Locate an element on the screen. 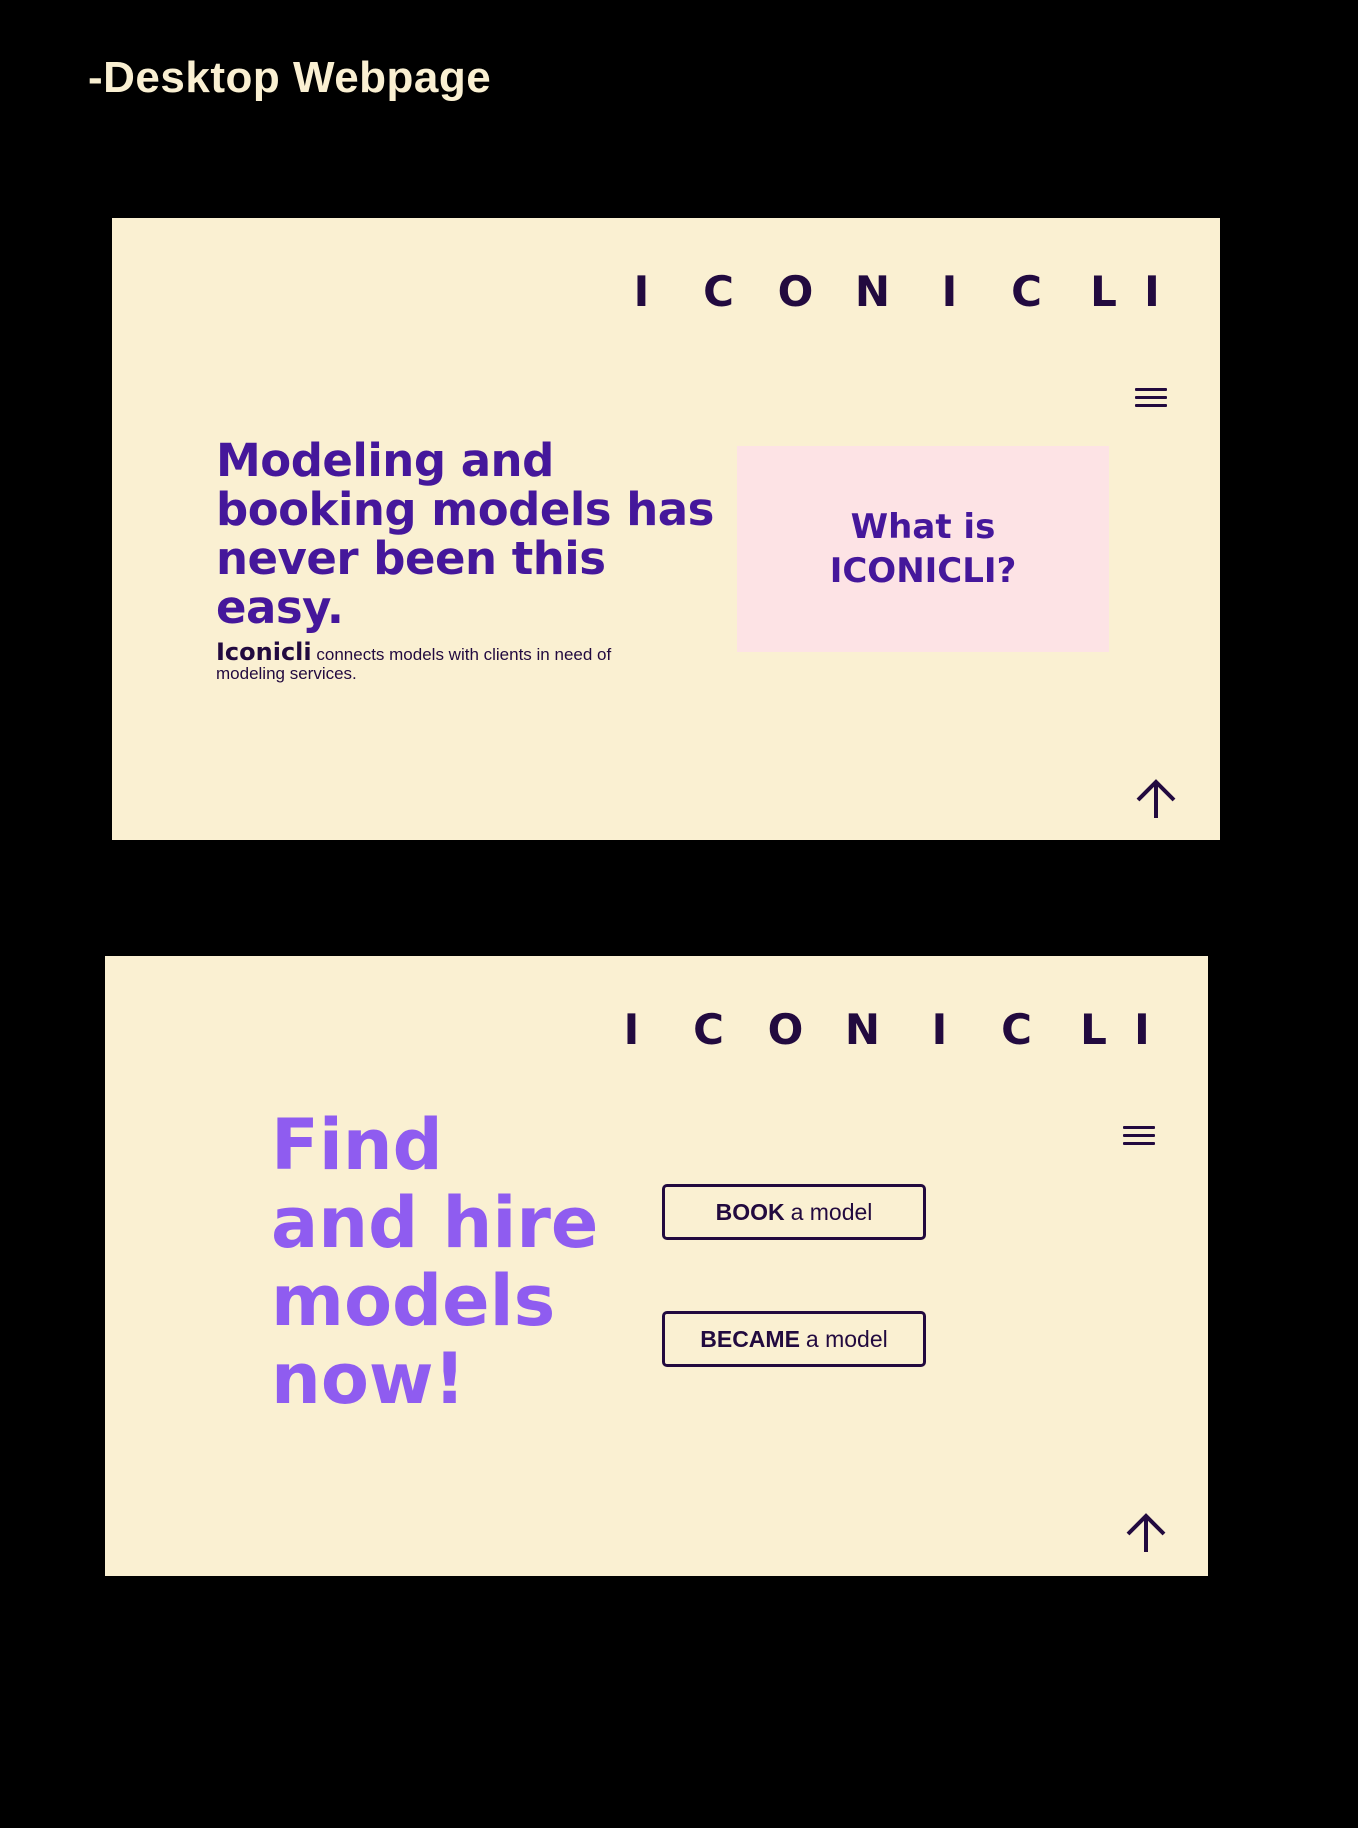 This screenshot has width=1358, height=1828. what-is-card-title: What is ICONICLI? is located at coordinates (923, 549).